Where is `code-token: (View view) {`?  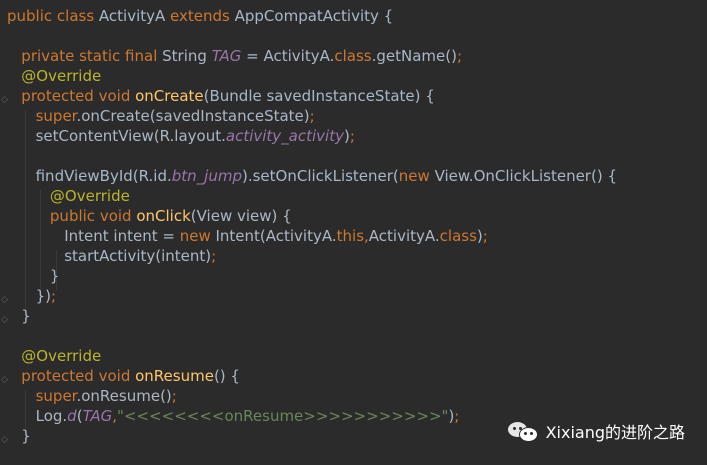
code-token: (View view) { is located at coordinates (241, 216).